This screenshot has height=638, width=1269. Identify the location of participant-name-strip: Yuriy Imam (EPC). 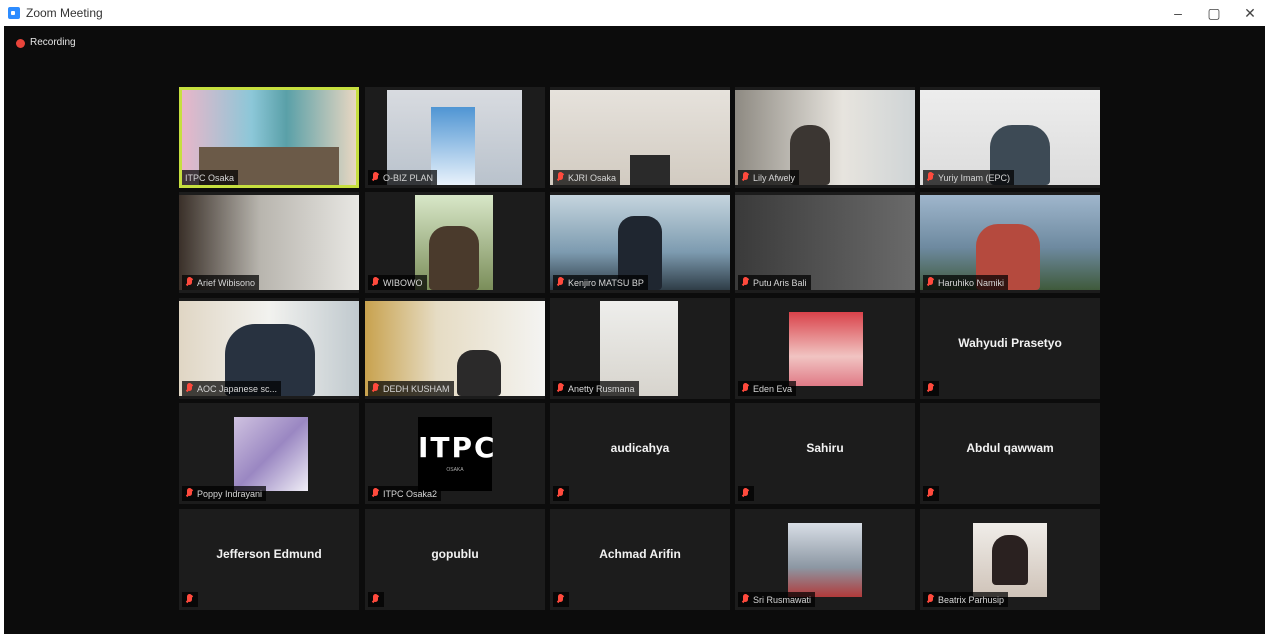
(969, 177).